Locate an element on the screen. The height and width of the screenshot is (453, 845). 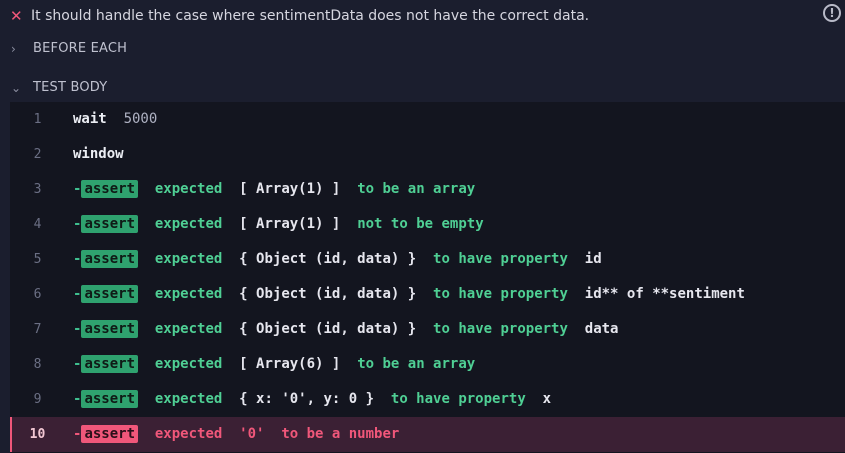
test-body-label: TEST BODY is located at coordinates (70, 87).